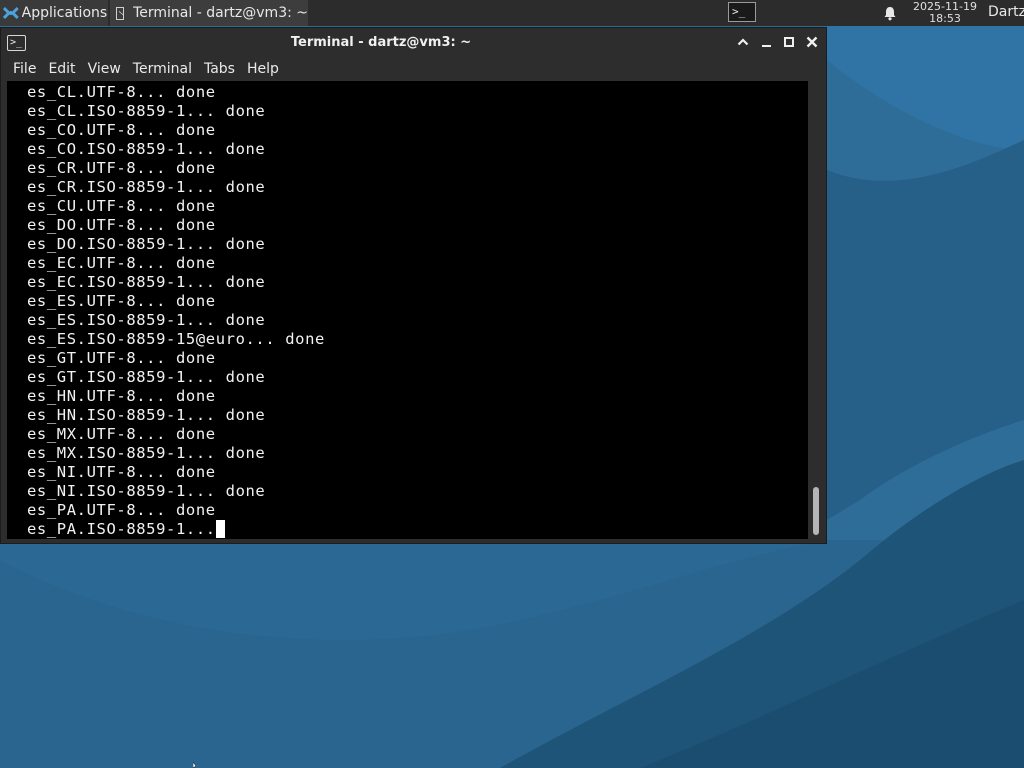 The height and width of the screenshot is (768, 1024). I want to click on terminal-line: es_HN.ISO-8859-1... done, so click(146, 415).